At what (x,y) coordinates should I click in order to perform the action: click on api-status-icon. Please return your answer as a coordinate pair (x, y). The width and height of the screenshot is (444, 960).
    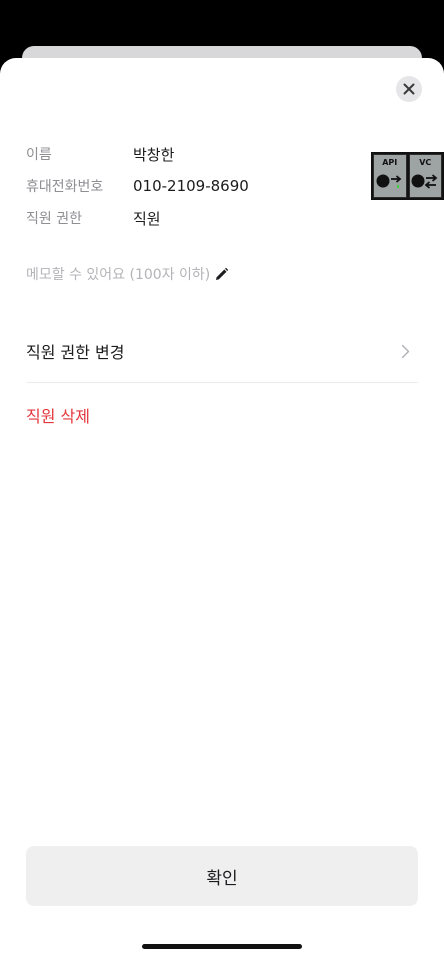
    Looking at the image, I should click on (389, 181).